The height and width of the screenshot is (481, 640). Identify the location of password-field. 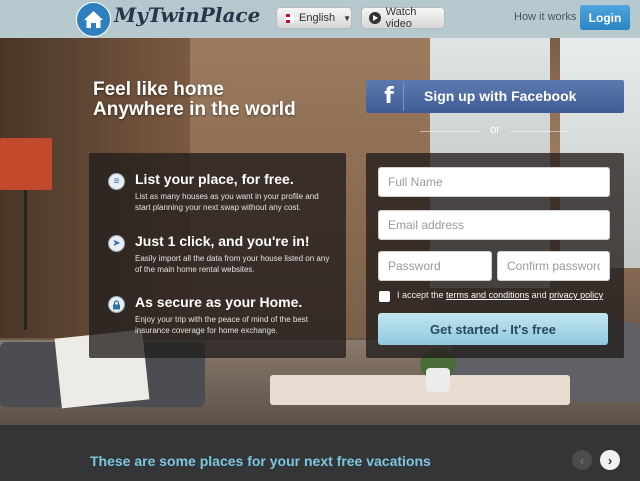
(435, 266).